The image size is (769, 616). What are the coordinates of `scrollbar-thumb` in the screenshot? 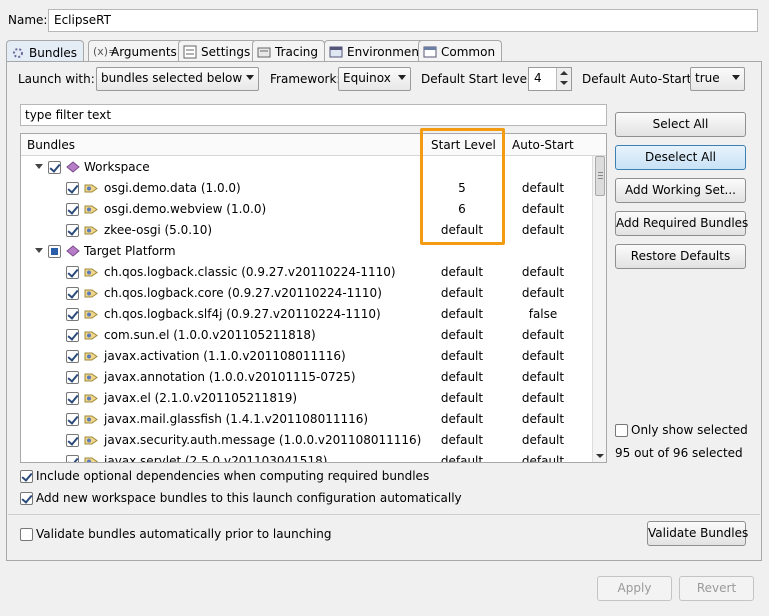 It's located at (600, 176).